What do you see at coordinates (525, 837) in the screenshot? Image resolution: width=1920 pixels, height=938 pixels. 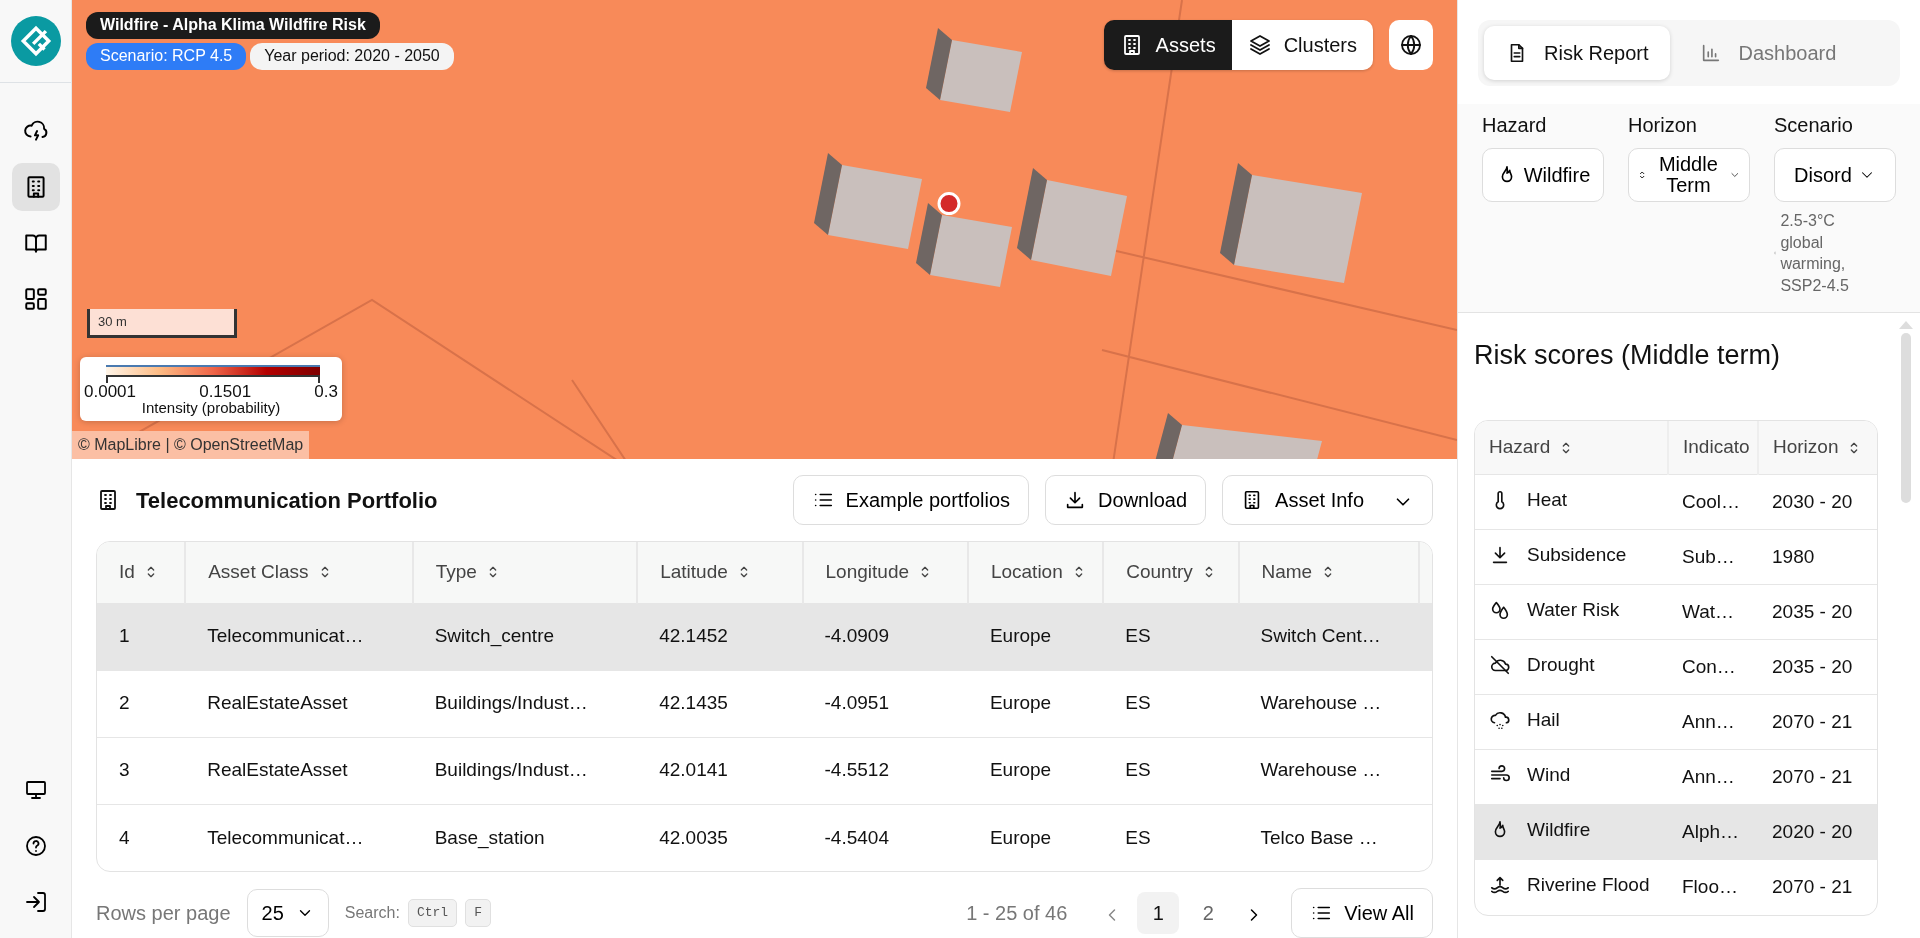 I see `table-cell: Base_station` at bounding box center [525, 837].